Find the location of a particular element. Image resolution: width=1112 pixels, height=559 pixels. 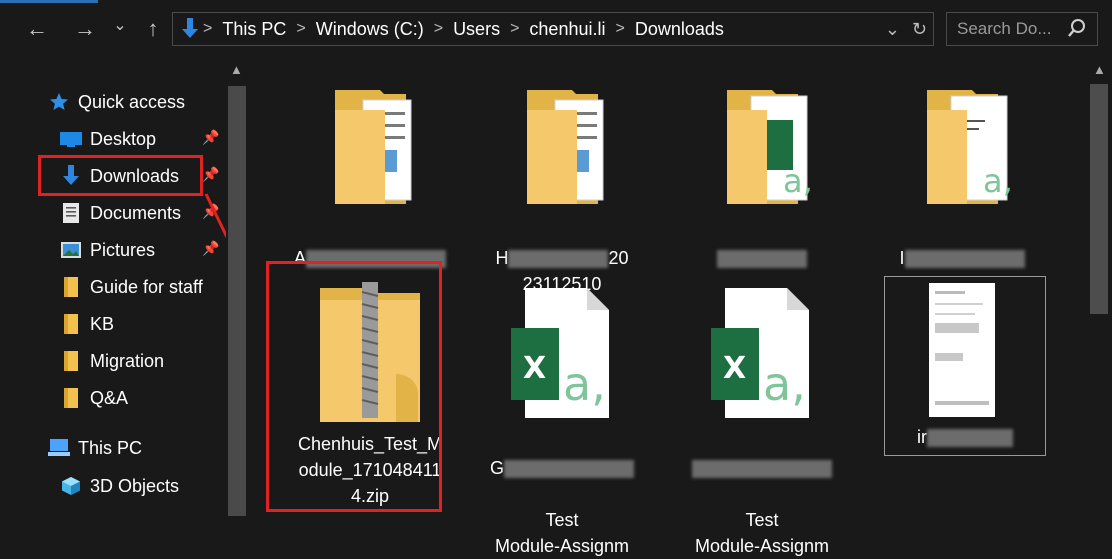

file-name: ir is located at coordinates (922, 437).